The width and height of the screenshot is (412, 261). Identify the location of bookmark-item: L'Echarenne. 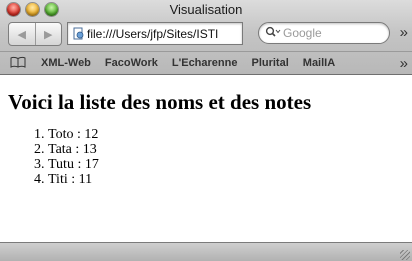
(205, 63).